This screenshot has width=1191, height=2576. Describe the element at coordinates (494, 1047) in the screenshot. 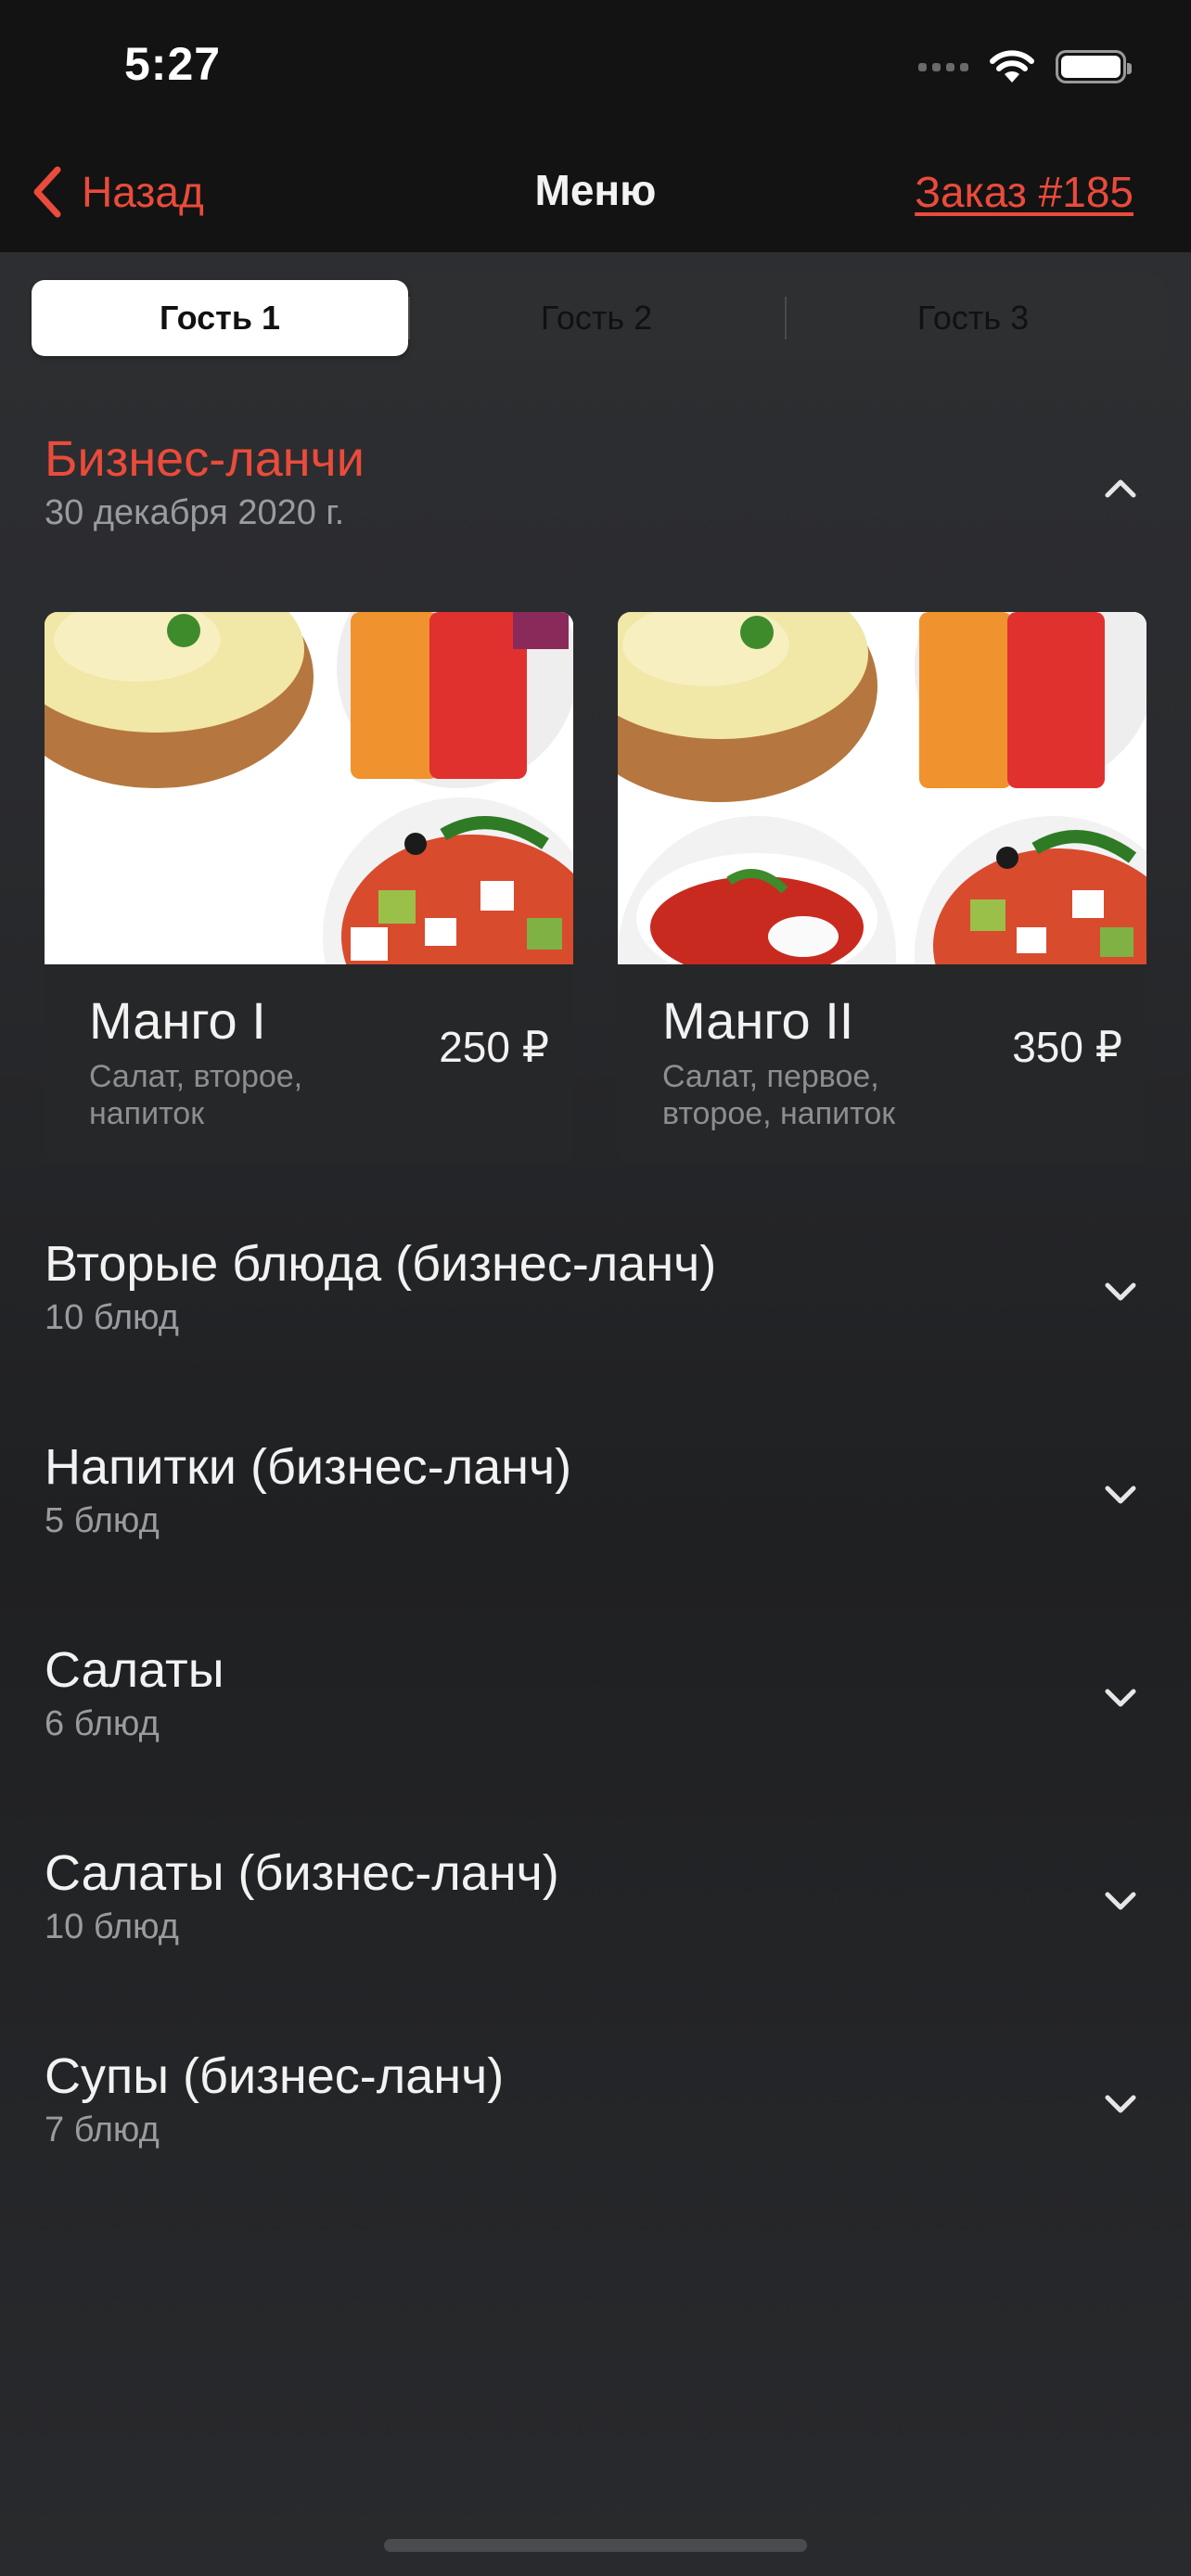

I see `lunch-card-price: 250 ₽` at that location.